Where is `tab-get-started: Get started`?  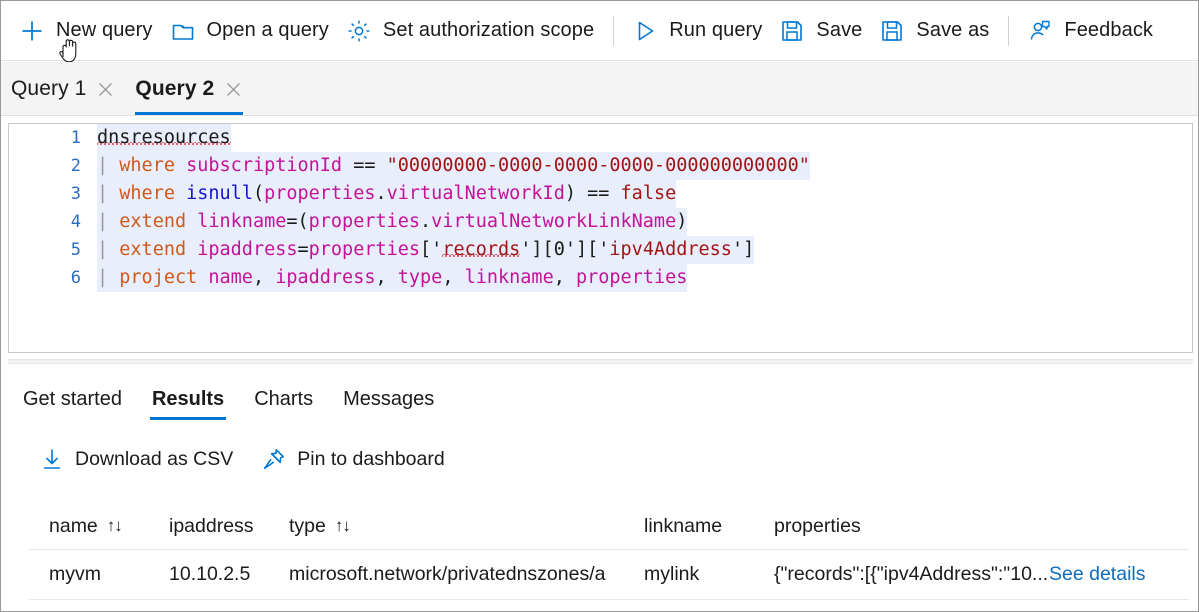 tab-get-started: Get started is located at coordinates (72, 399).